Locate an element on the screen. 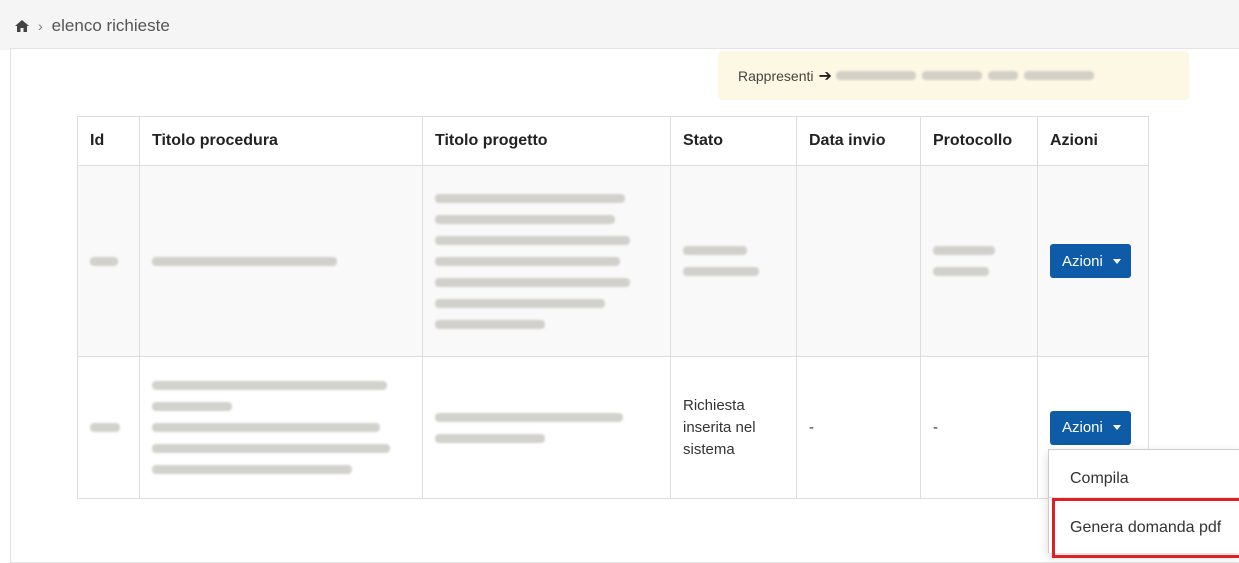  cell-protocollo-redacted is located at coordinates (979, 261).